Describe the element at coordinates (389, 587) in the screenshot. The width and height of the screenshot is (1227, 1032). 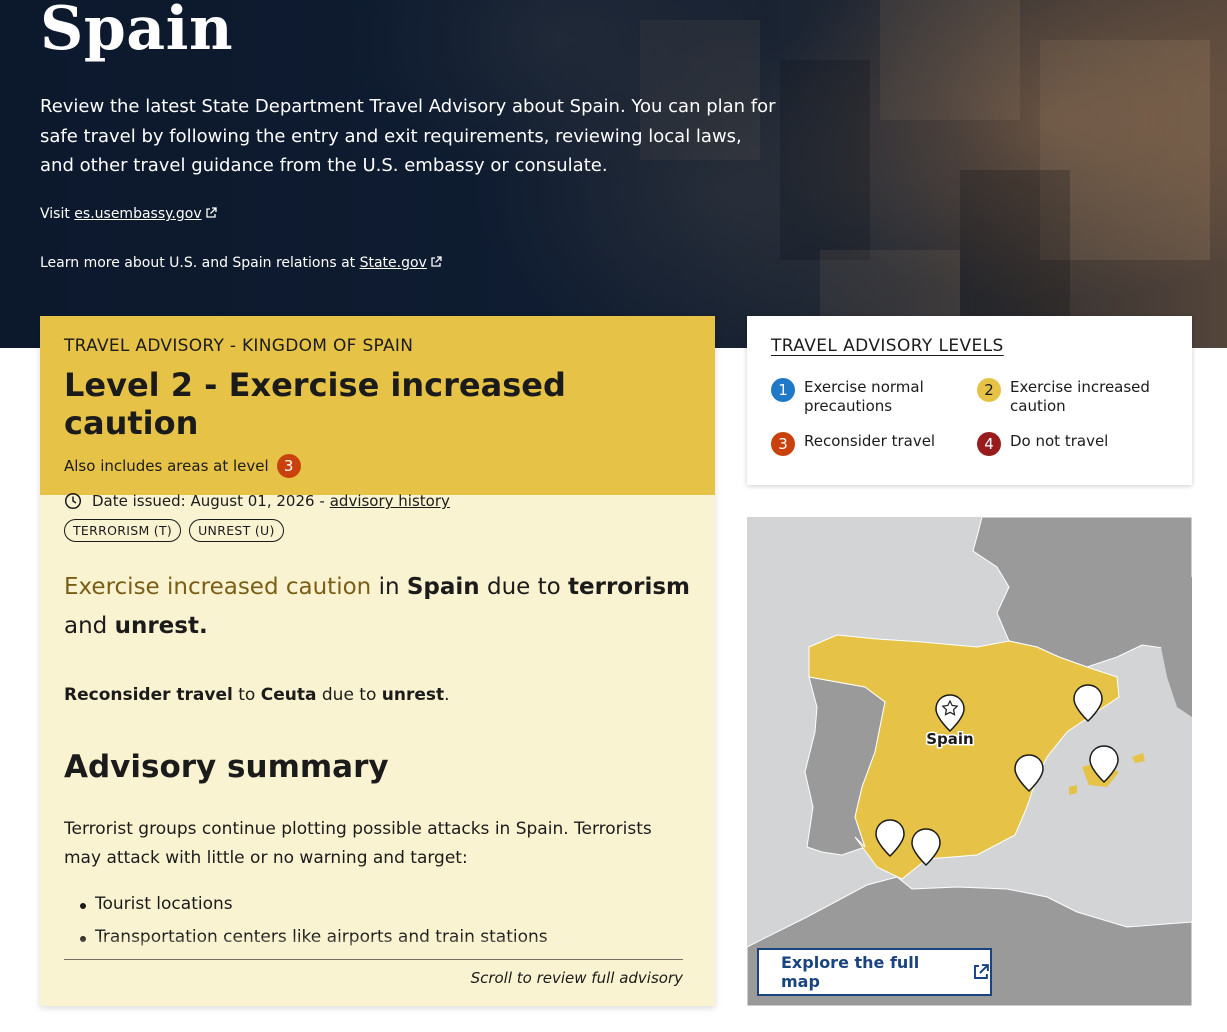
I see `lead-in: in` at that location.